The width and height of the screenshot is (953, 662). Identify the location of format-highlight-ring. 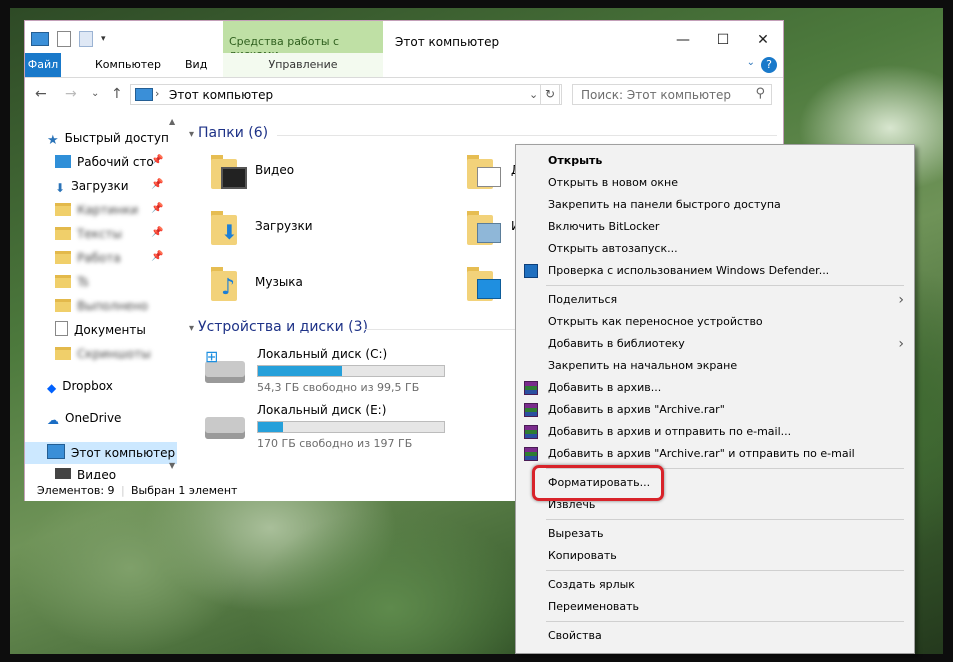
(598, 483).